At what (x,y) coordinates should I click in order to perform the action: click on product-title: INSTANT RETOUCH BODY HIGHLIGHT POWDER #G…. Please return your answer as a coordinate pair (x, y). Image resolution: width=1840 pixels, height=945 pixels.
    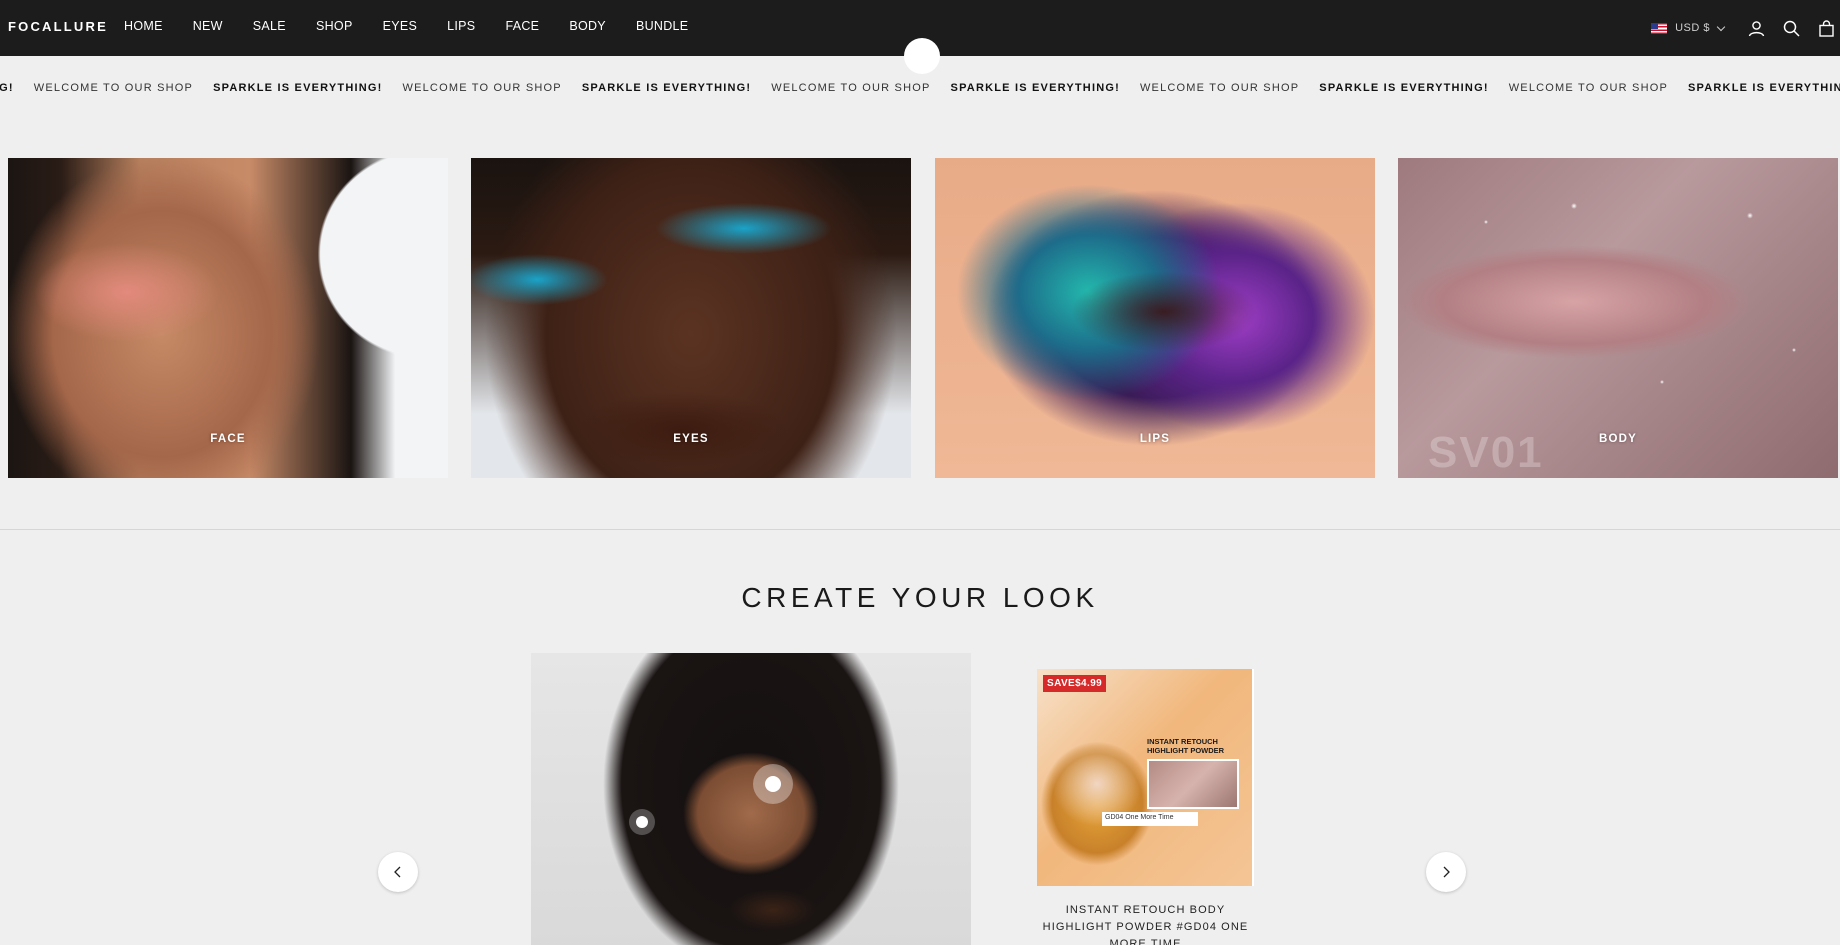
    Looking at the image, I should click on (1145, 923).